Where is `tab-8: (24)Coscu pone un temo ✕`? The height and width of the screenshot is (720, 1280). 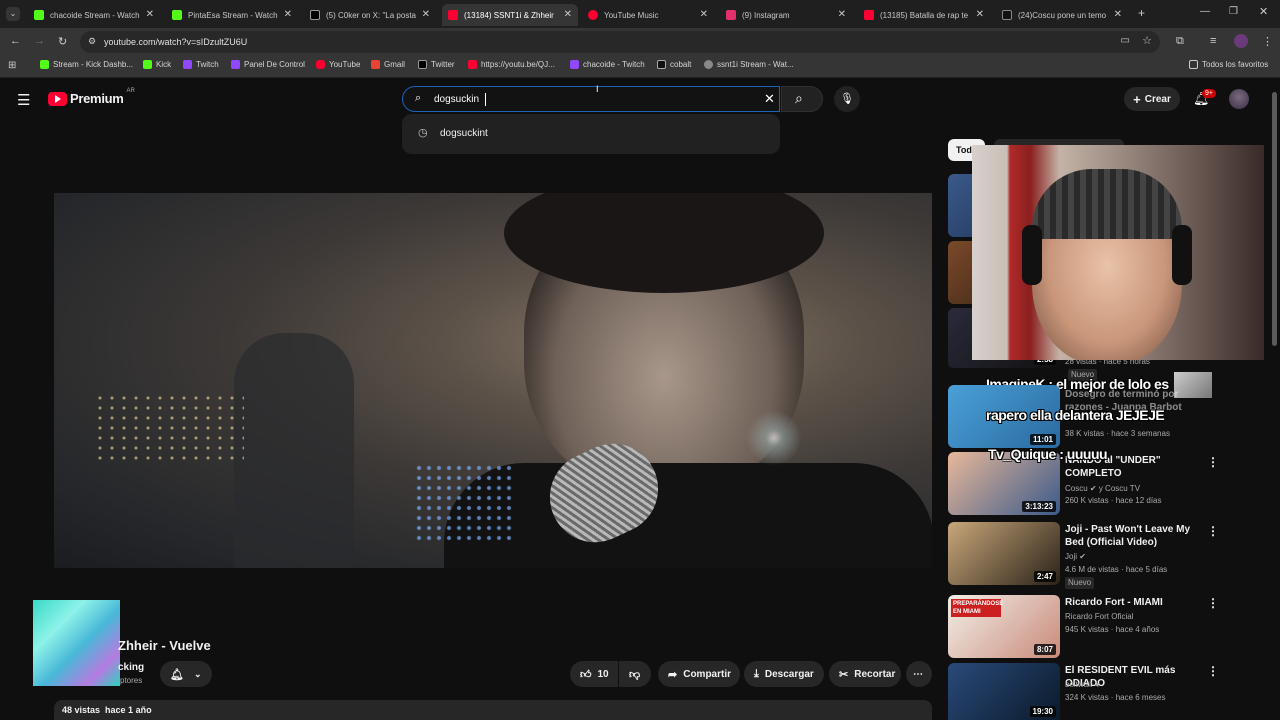 tab-8: (24)Coscu pone un temo ✕ is located at coordinates (1062, 15).